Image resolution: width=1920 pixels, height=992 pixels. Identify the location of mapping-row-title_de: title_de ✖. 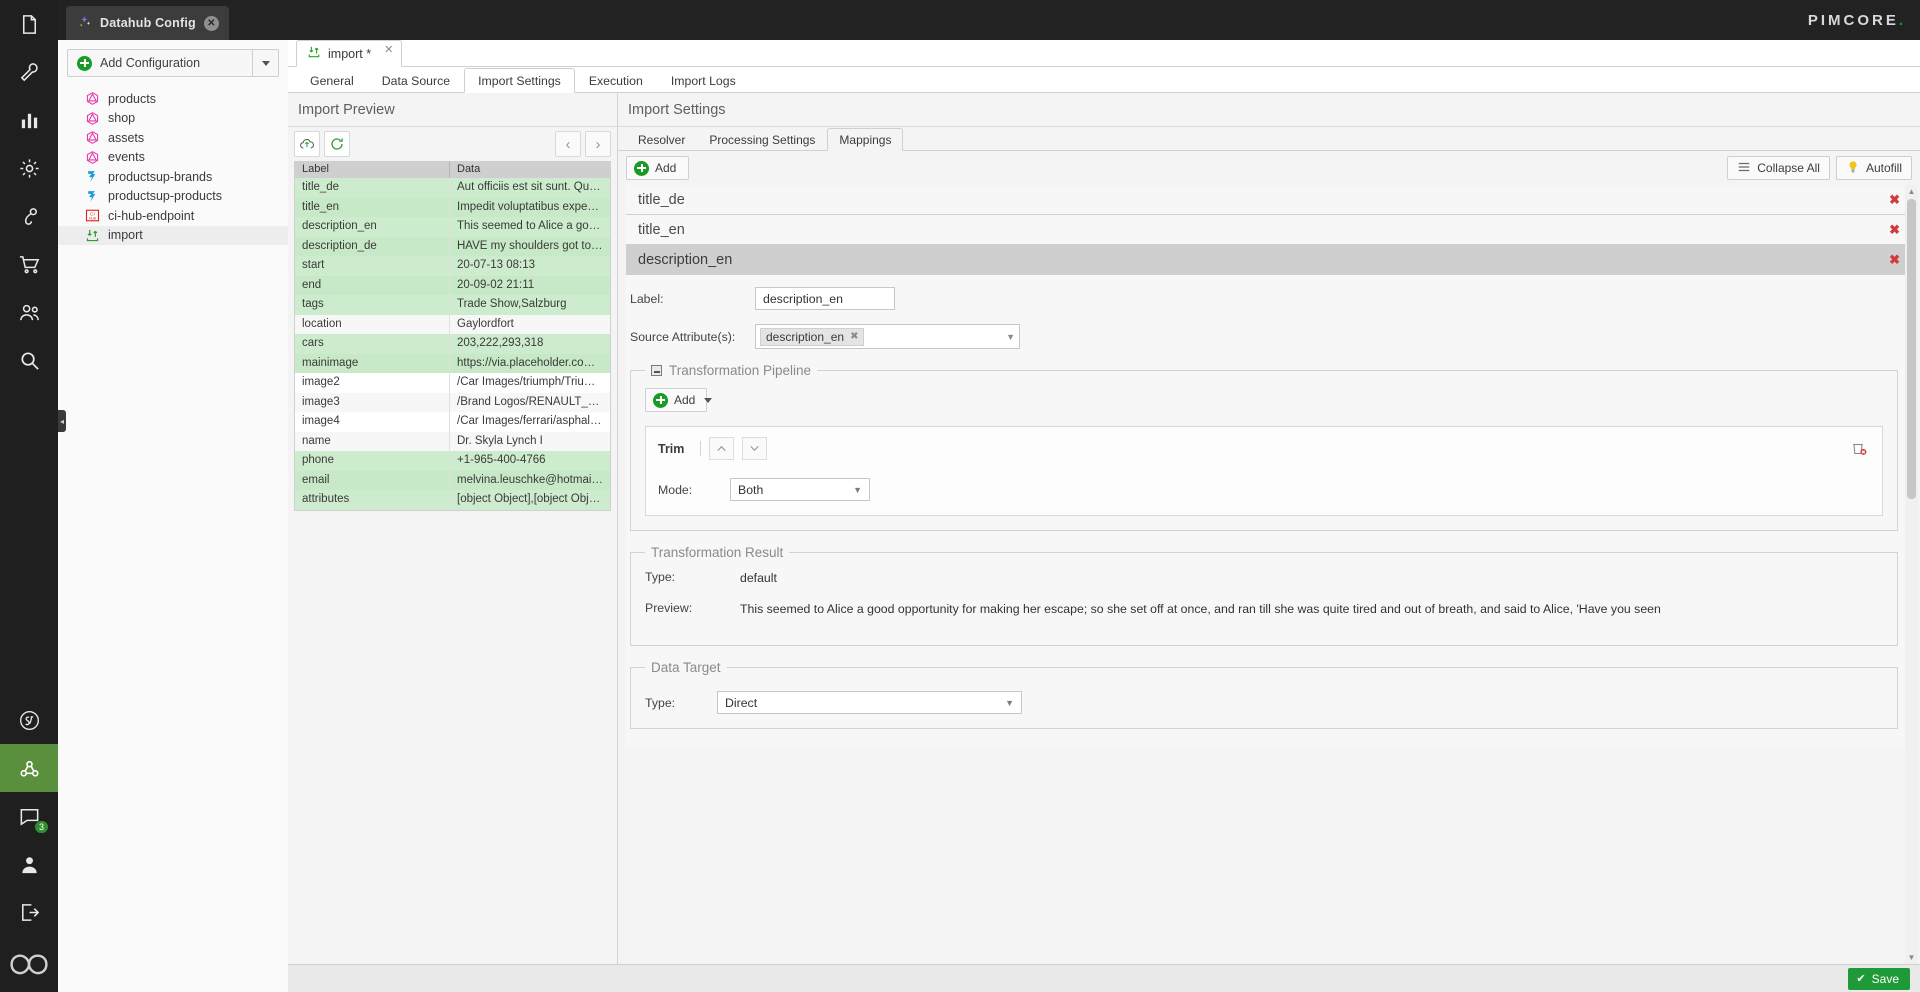
(1269, 200).